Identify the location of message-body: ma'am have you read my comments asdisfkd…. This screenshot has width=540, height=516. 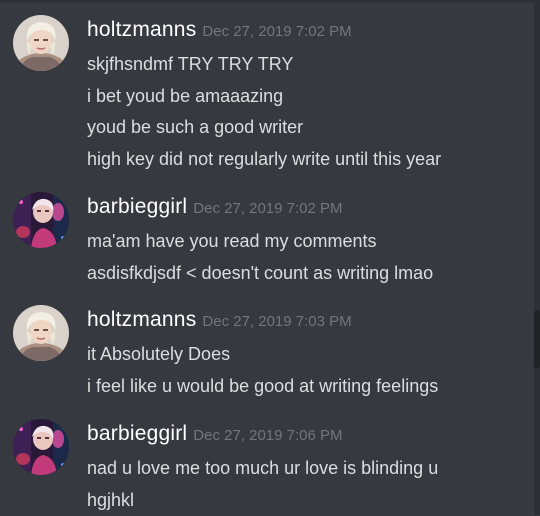
(260, 257).